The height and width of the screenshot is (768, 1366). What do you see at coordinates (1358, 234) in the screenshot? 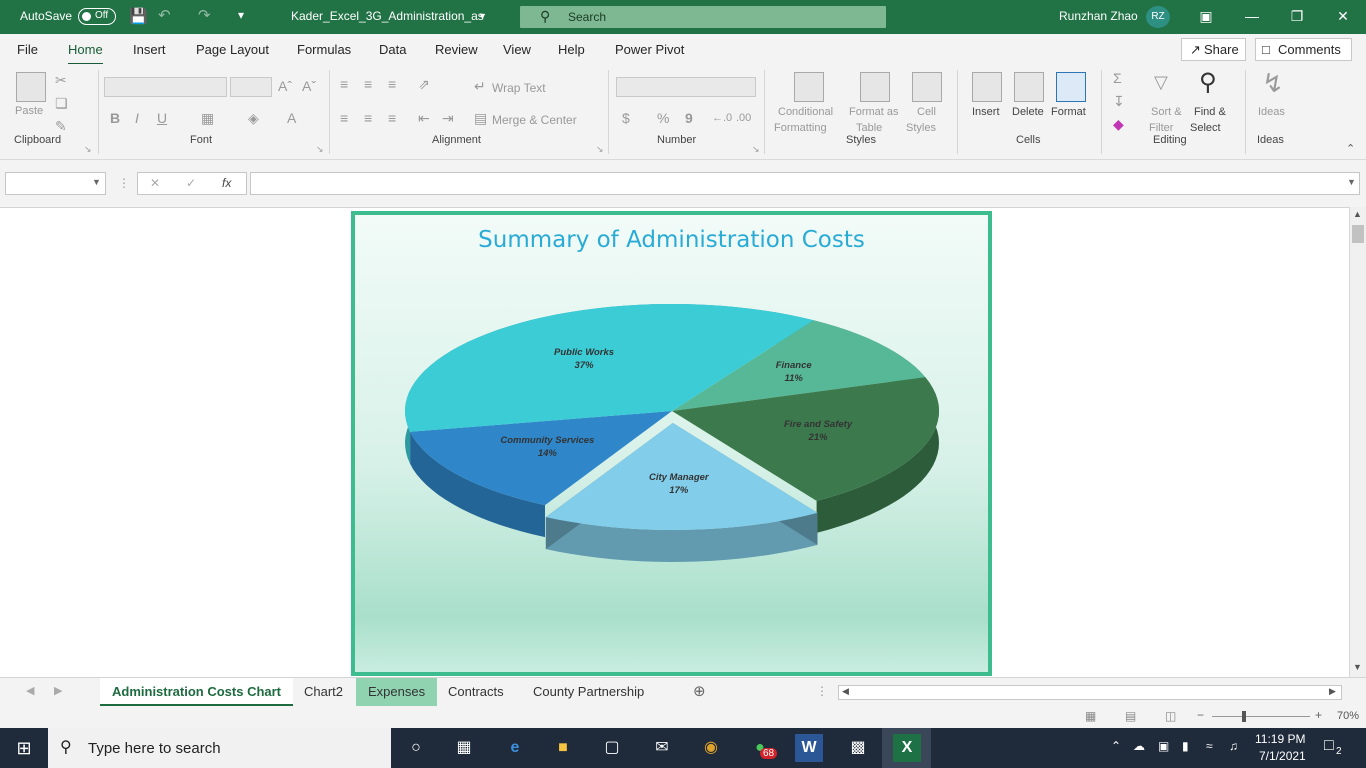
I see `vertical-scroll-thumb` at bounding box center [1358, 234].